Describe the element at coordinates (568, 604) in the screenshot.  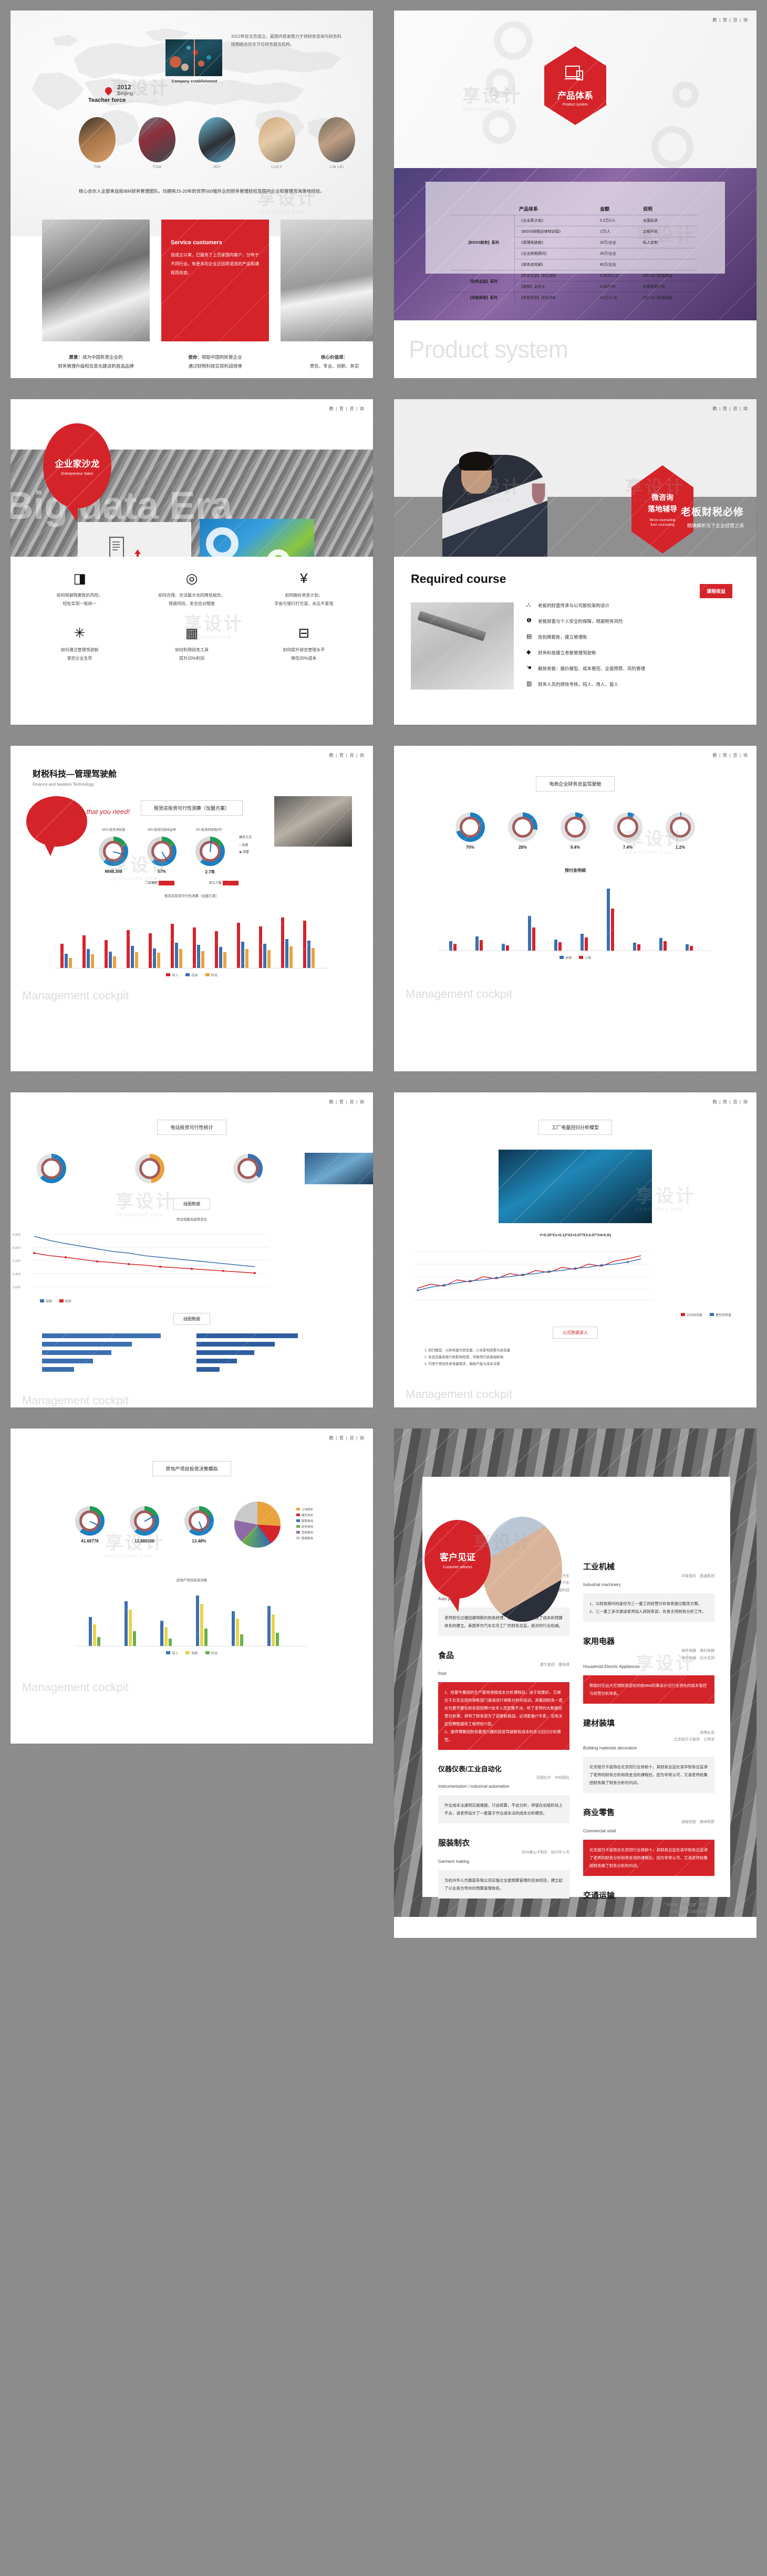
I see `course-item: ⛬ 老板的财富传承与公司股权架构设计` at that location.